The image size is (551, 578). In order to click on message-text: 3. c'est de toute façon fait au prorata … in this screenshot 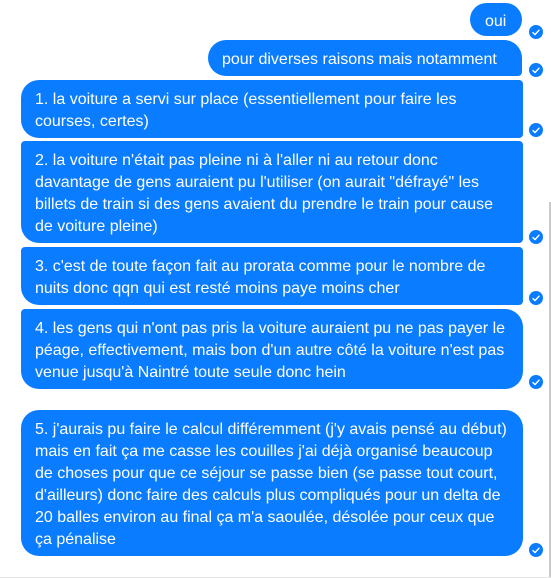, I will do `click(260, 277)`.